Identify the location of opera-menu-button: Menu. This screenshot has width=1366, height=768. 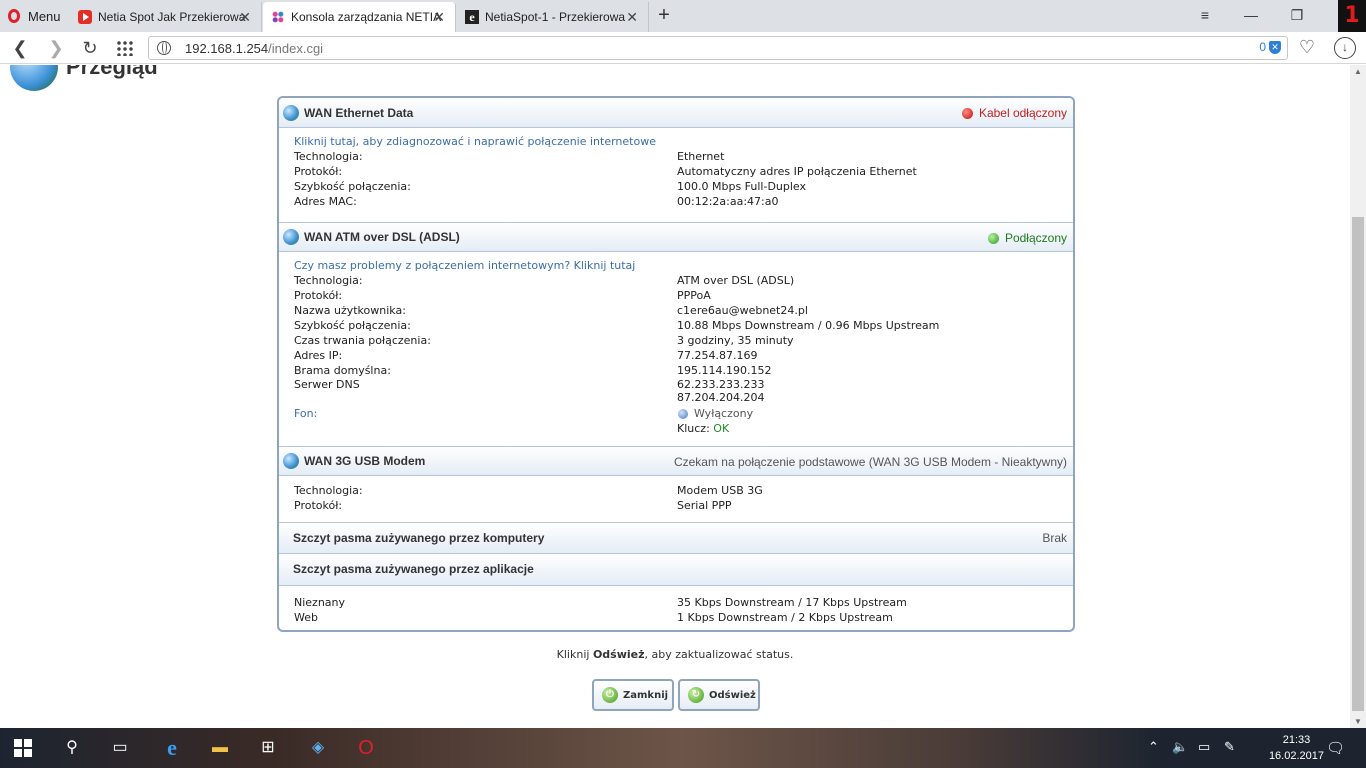
(35, 16).